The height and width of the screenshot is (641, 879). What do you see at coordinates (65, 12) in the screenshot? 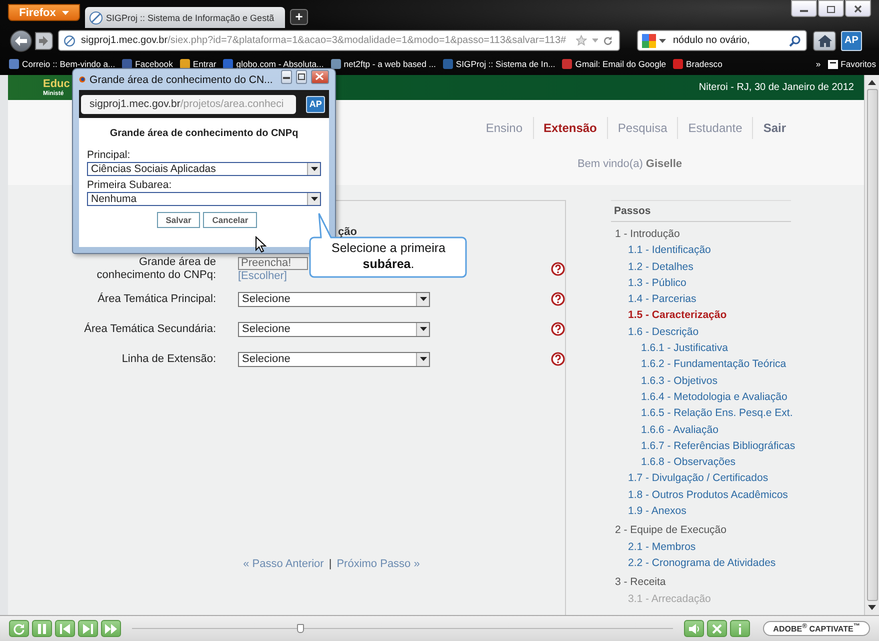
I see `caret-icon` at bounding box center [65, 12].